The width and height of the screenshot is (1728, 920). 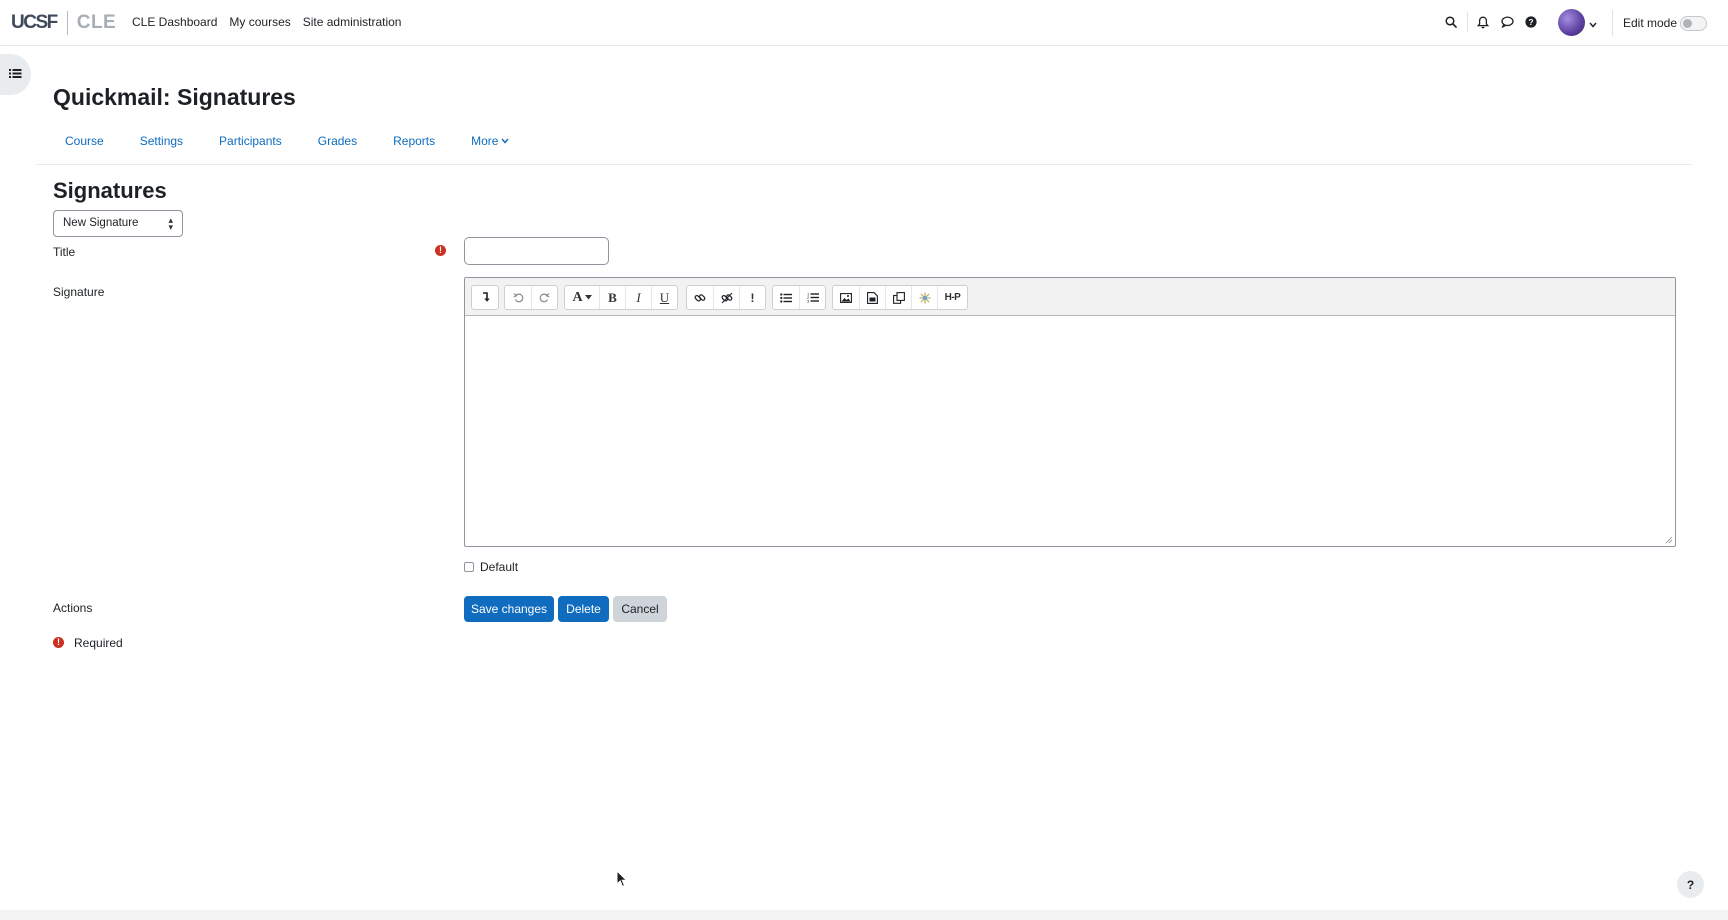 I want to click on actions-label: Actions, so click(x=73, y=608).